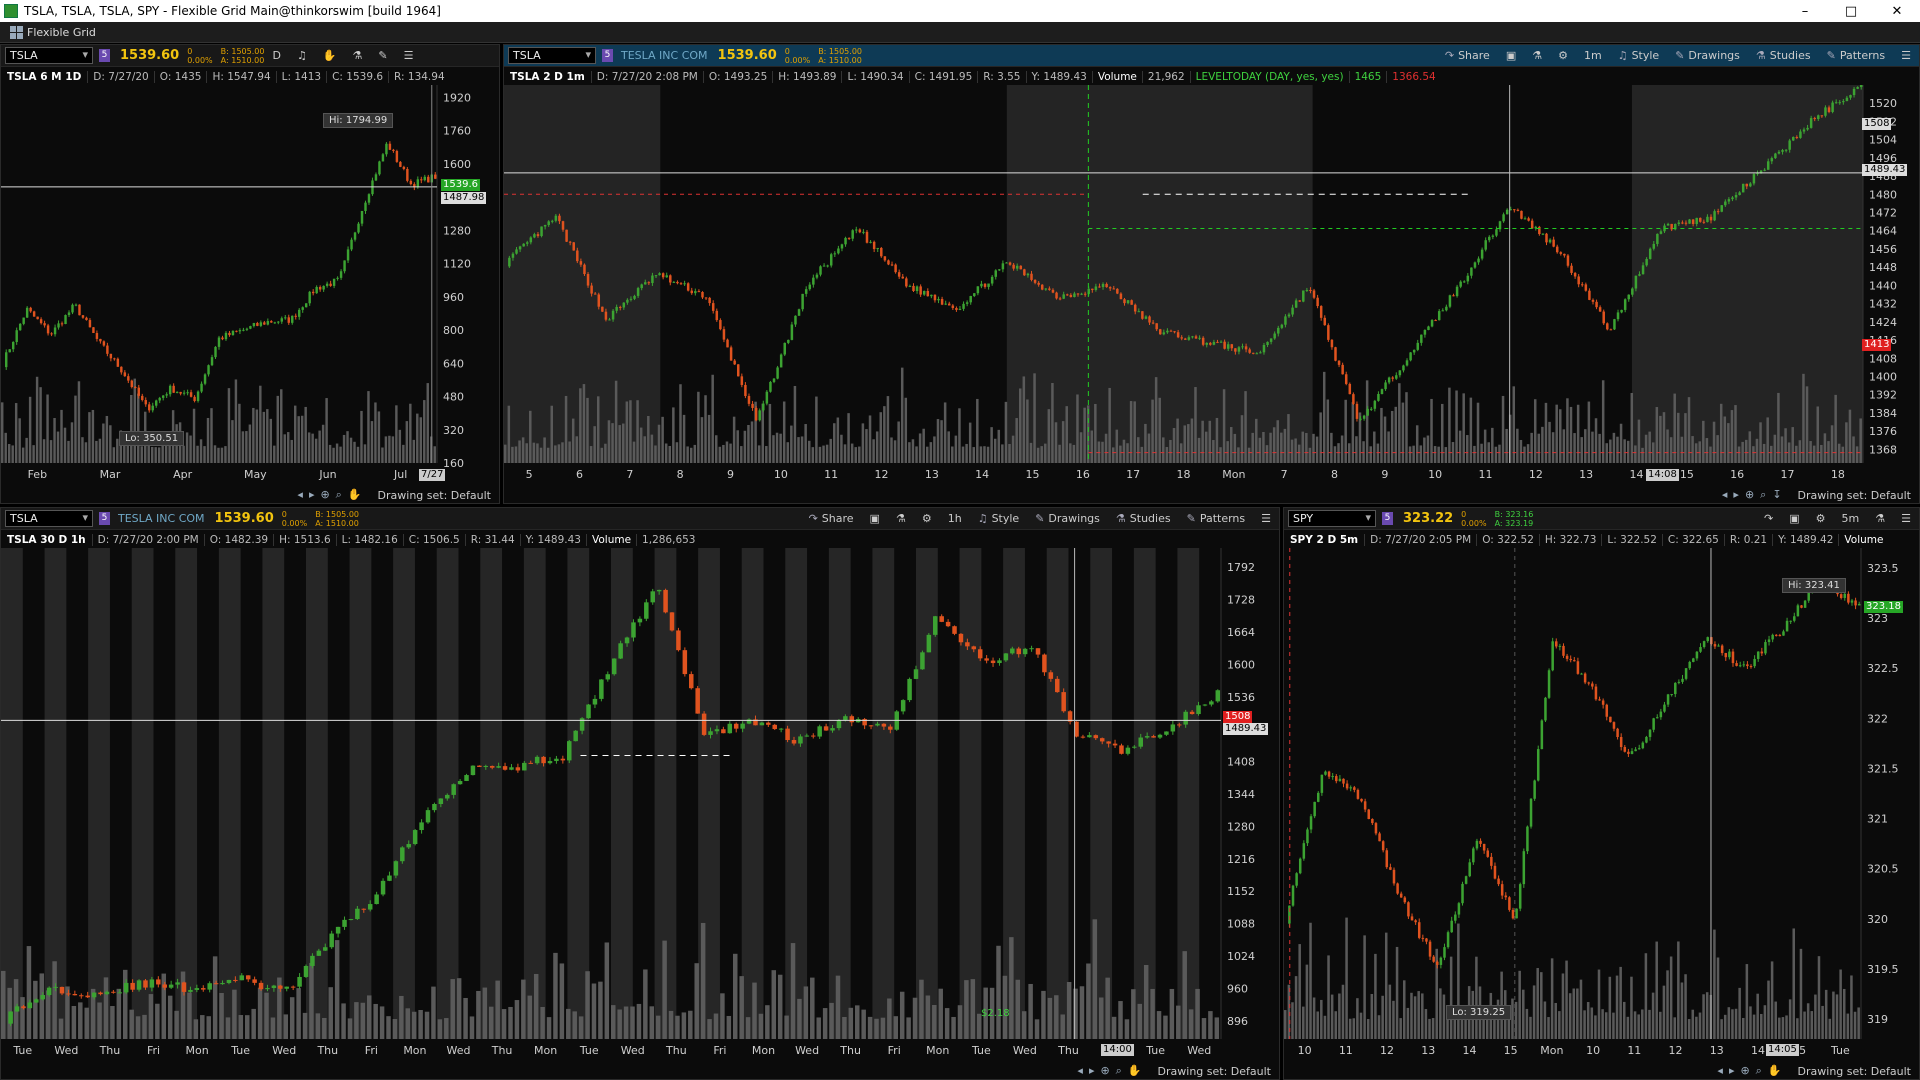 The height and width of the screenshot is (1080, 1920). What do you see at coordinates (302, 55) in the screenshot?
I see `sound-icon: ♫` at bounding box center [302, 55].